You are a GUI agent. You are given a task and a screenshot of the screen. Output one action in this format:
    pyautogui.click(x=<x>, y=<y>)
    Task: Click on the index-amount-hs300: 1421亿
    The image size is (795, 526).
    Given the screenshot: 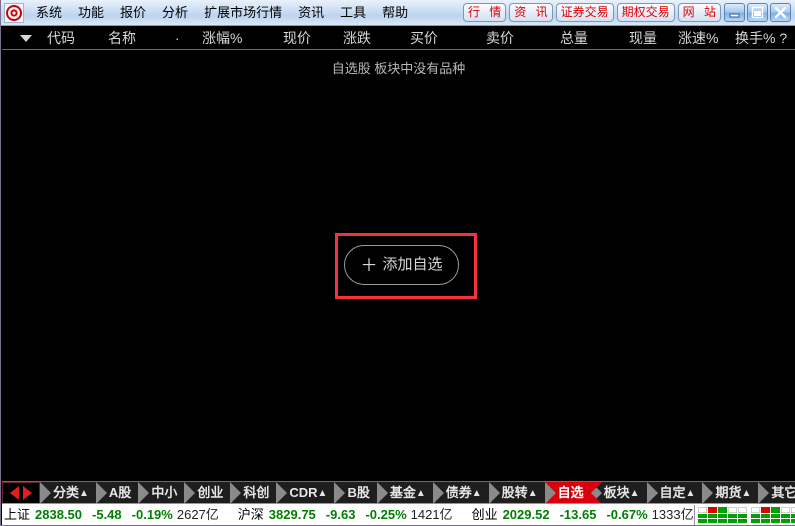 What is the action you would take?
    pyautogui.click(x=431, y=514)
    